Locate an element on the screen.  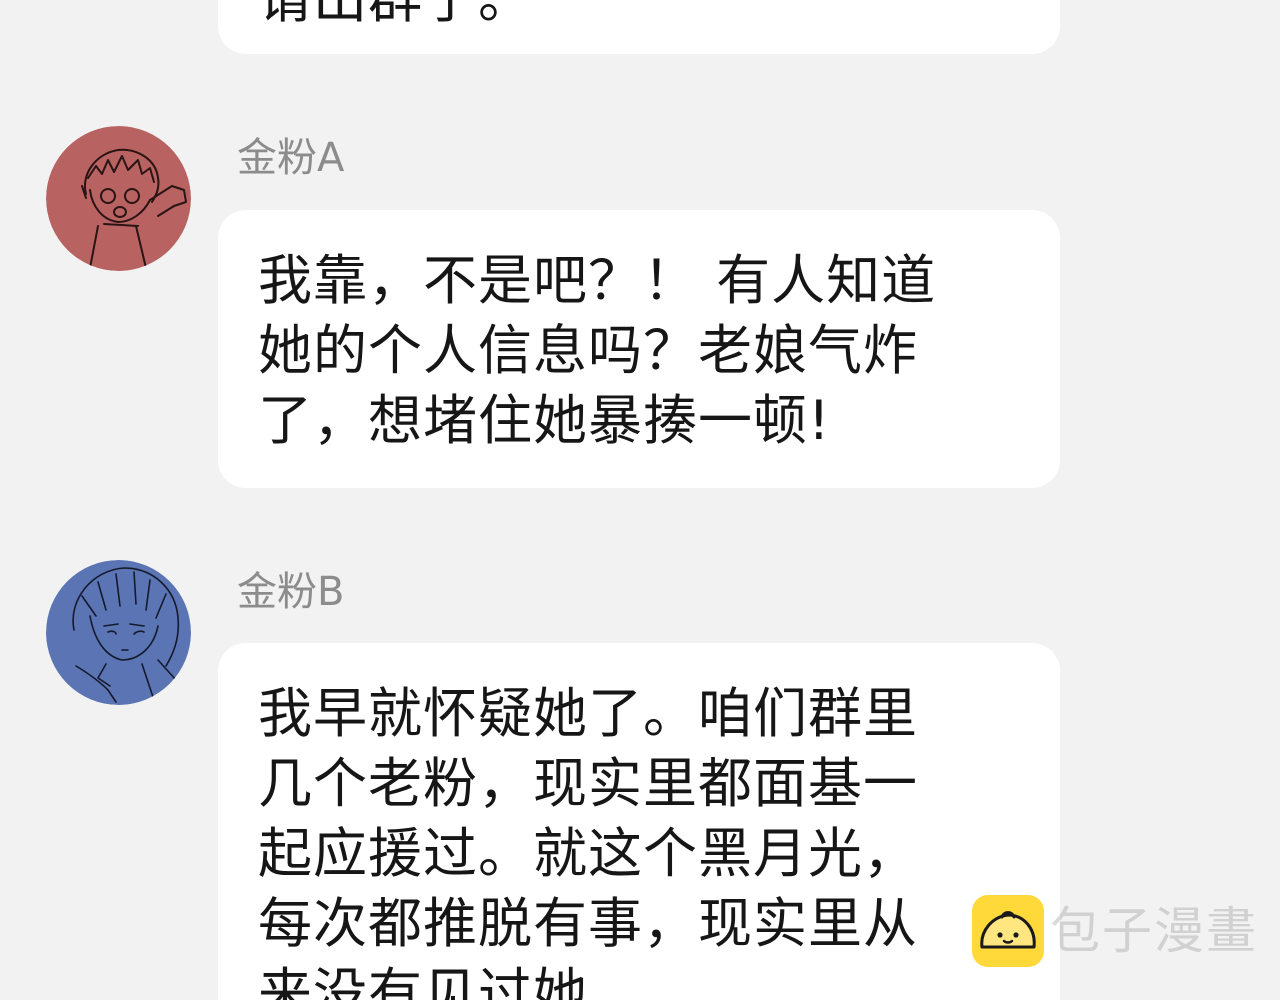
sender-name-jinfen-b: 金粉B is located at coordinates (291, 592).